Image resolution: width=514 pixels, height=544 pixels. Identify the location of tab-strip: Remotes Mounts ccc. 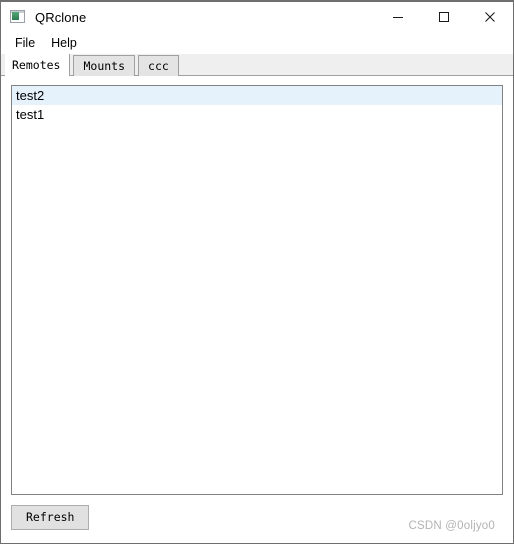
(257, 65).